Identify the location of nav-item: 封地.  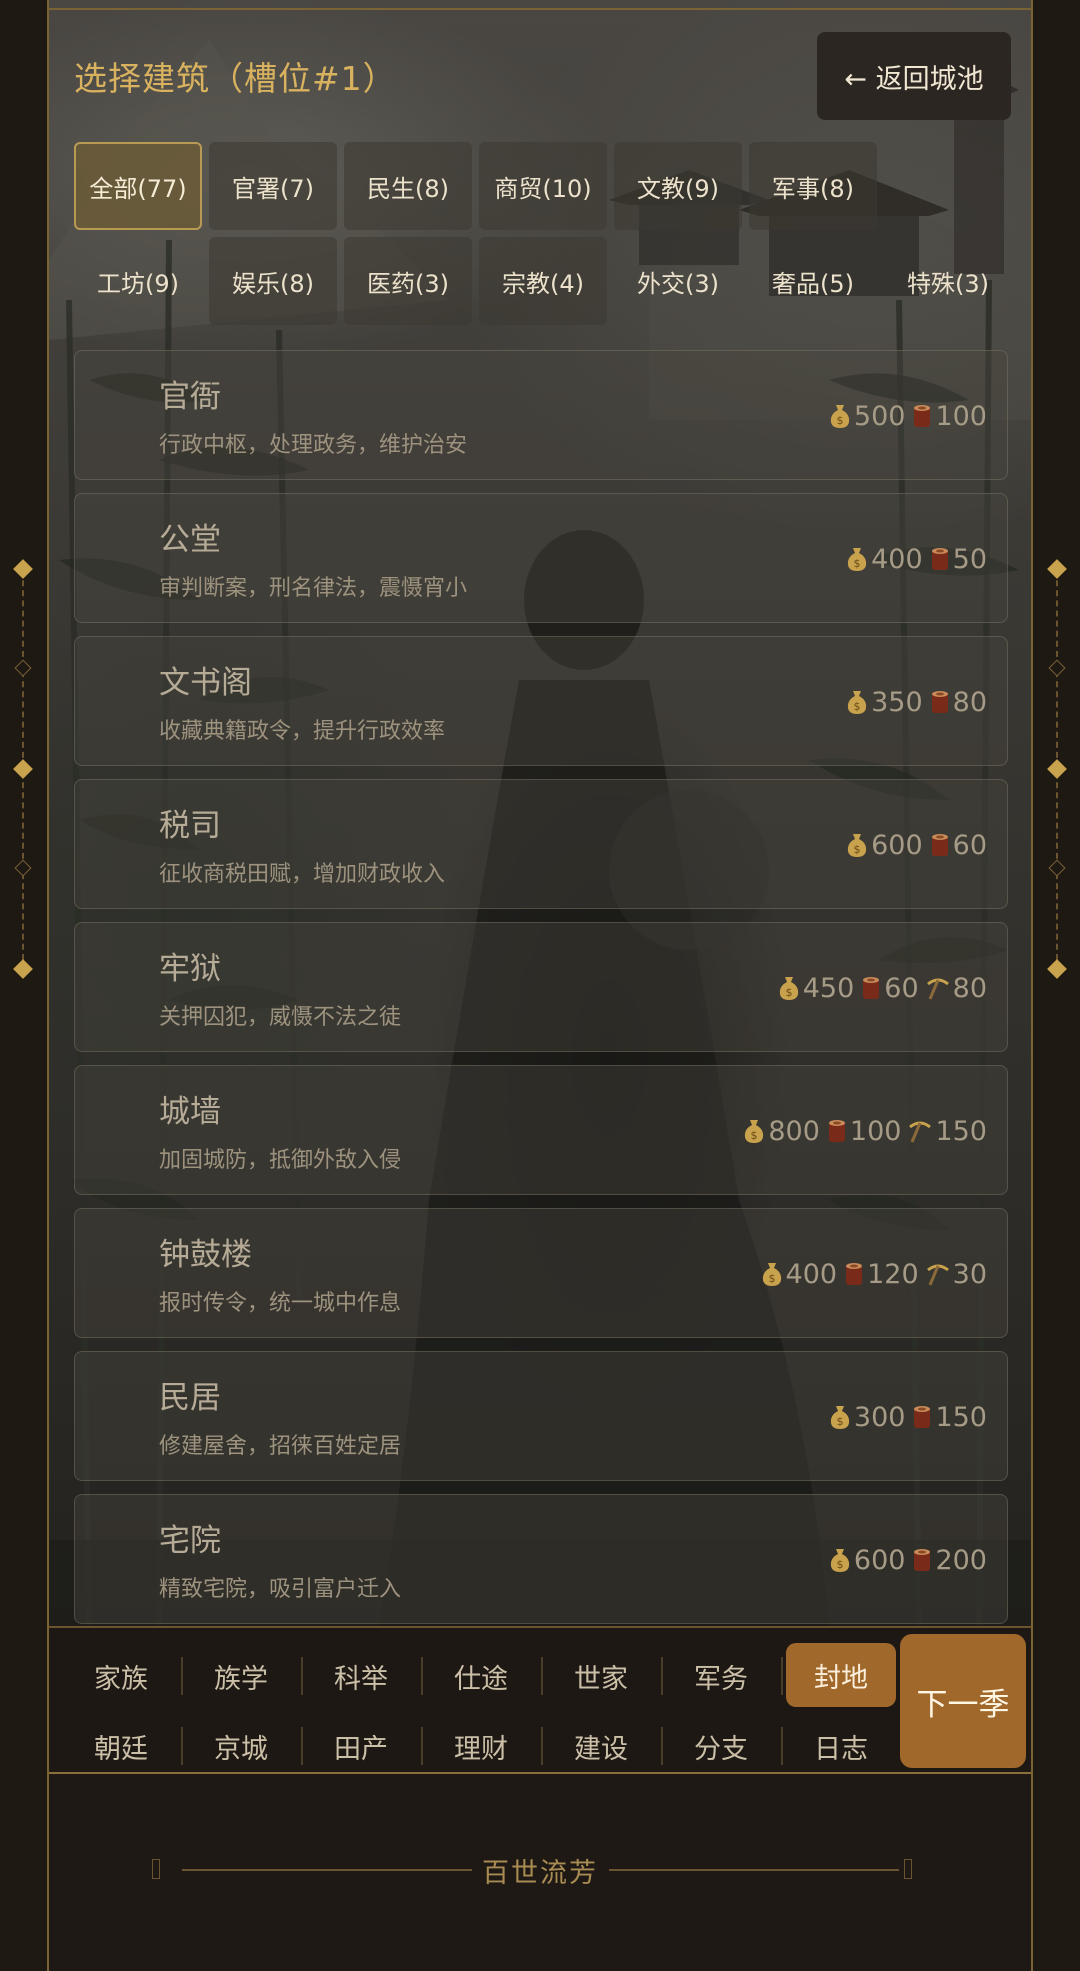
(841, 1675).